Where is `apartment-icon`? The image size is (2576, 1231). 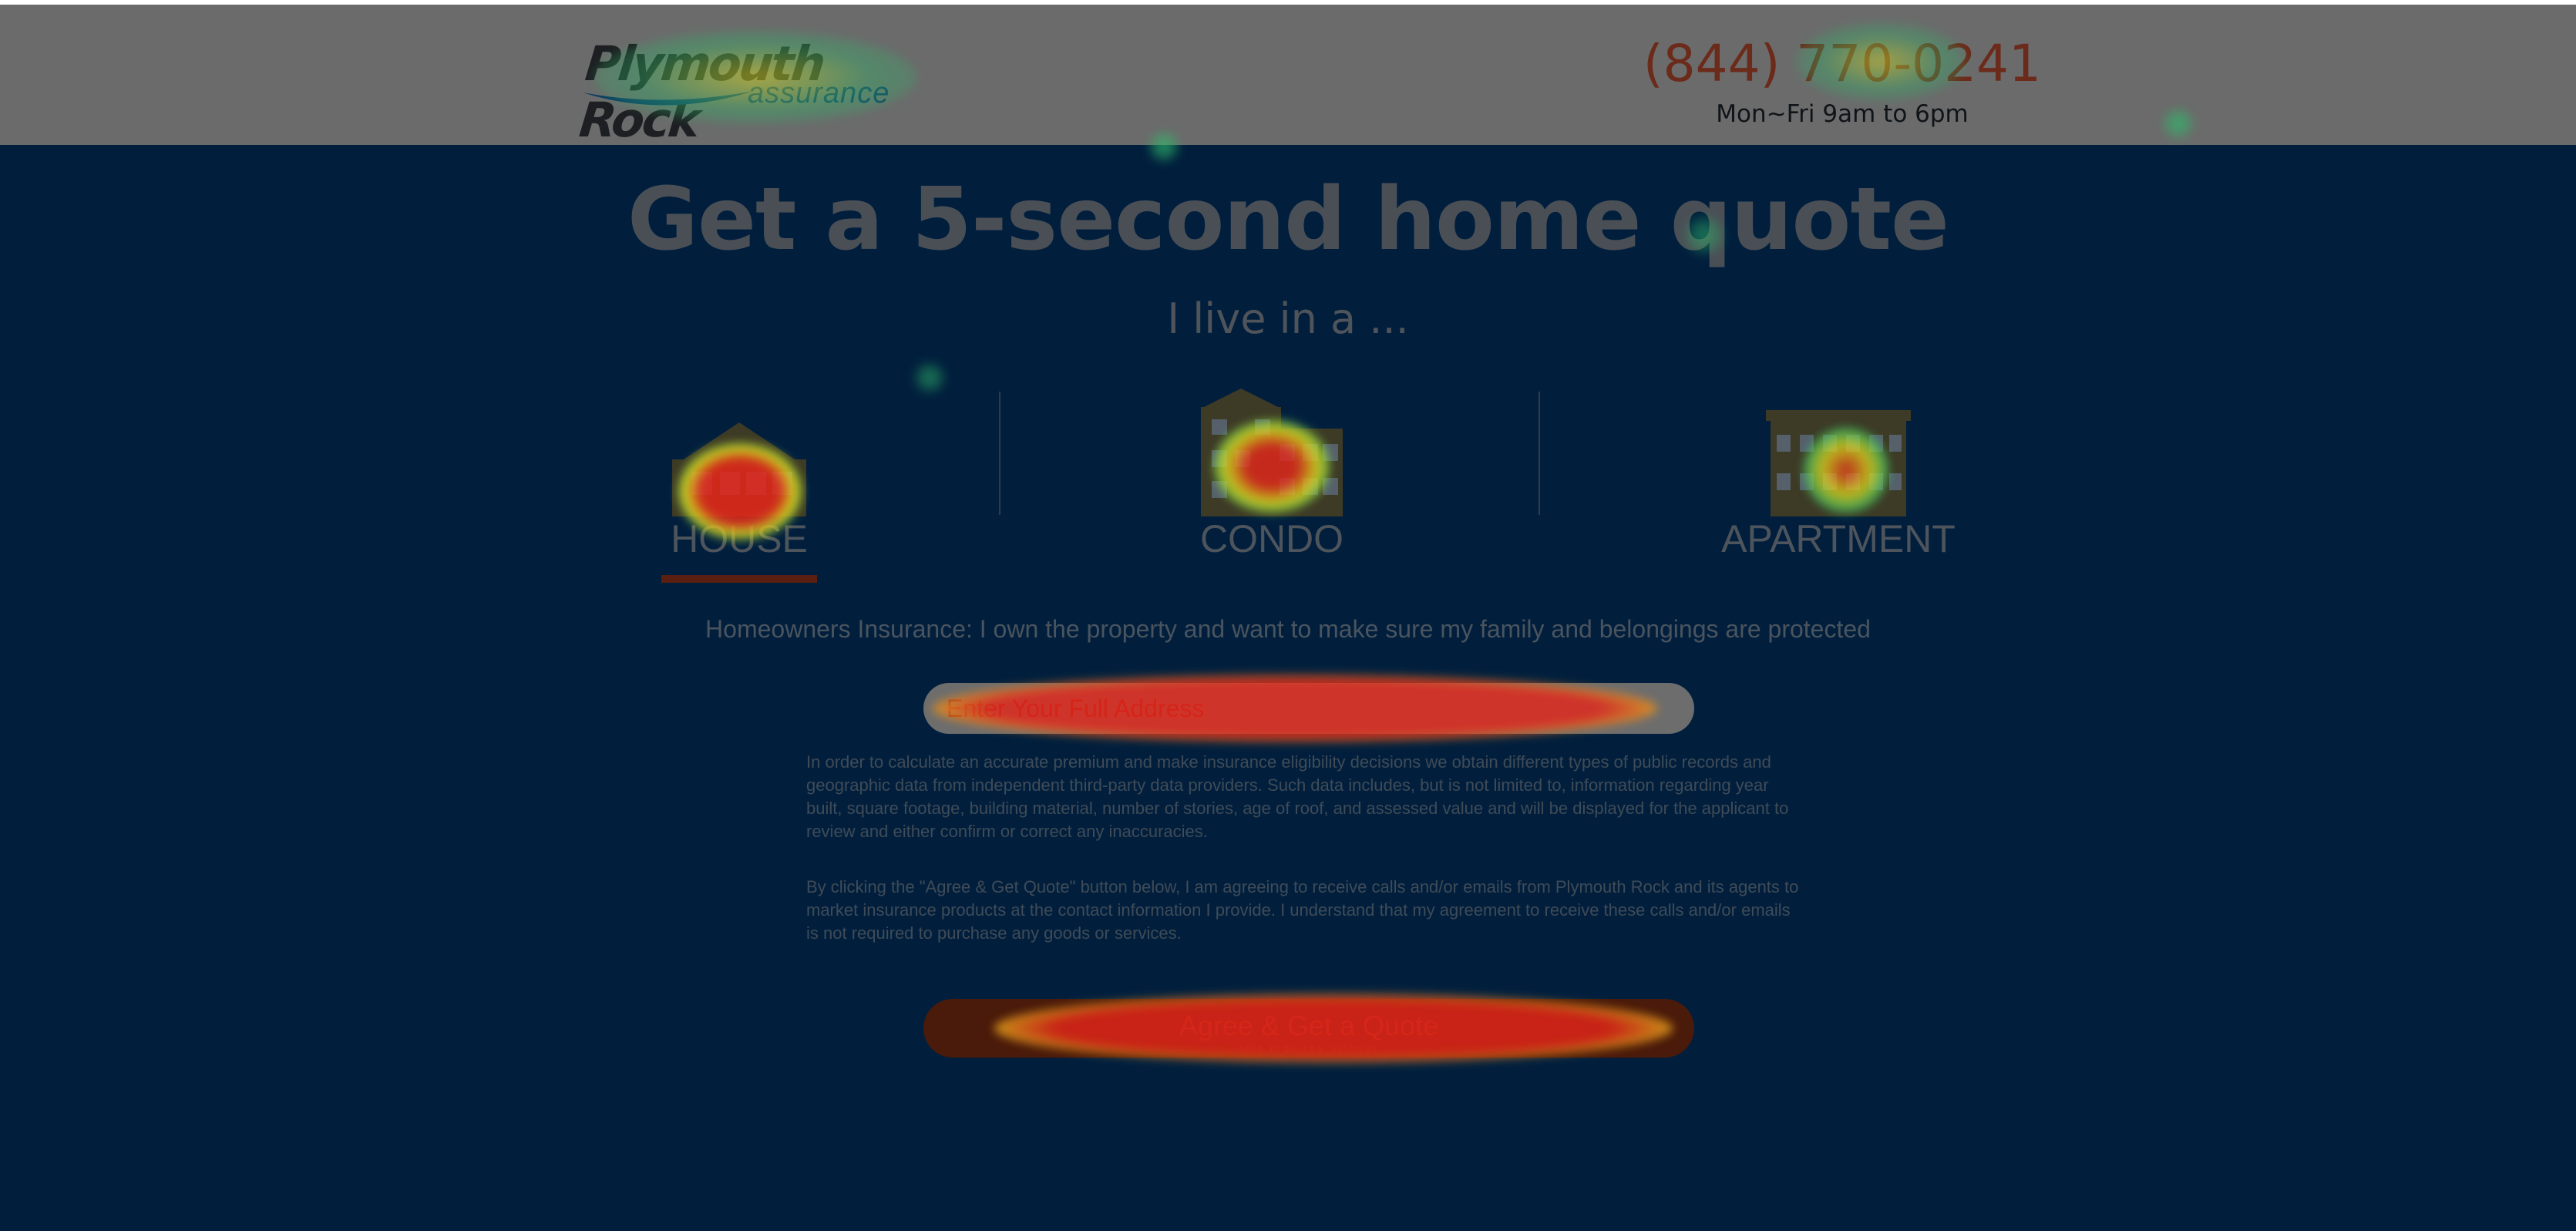 apartment-icon is located at coordinates (1838, 463).